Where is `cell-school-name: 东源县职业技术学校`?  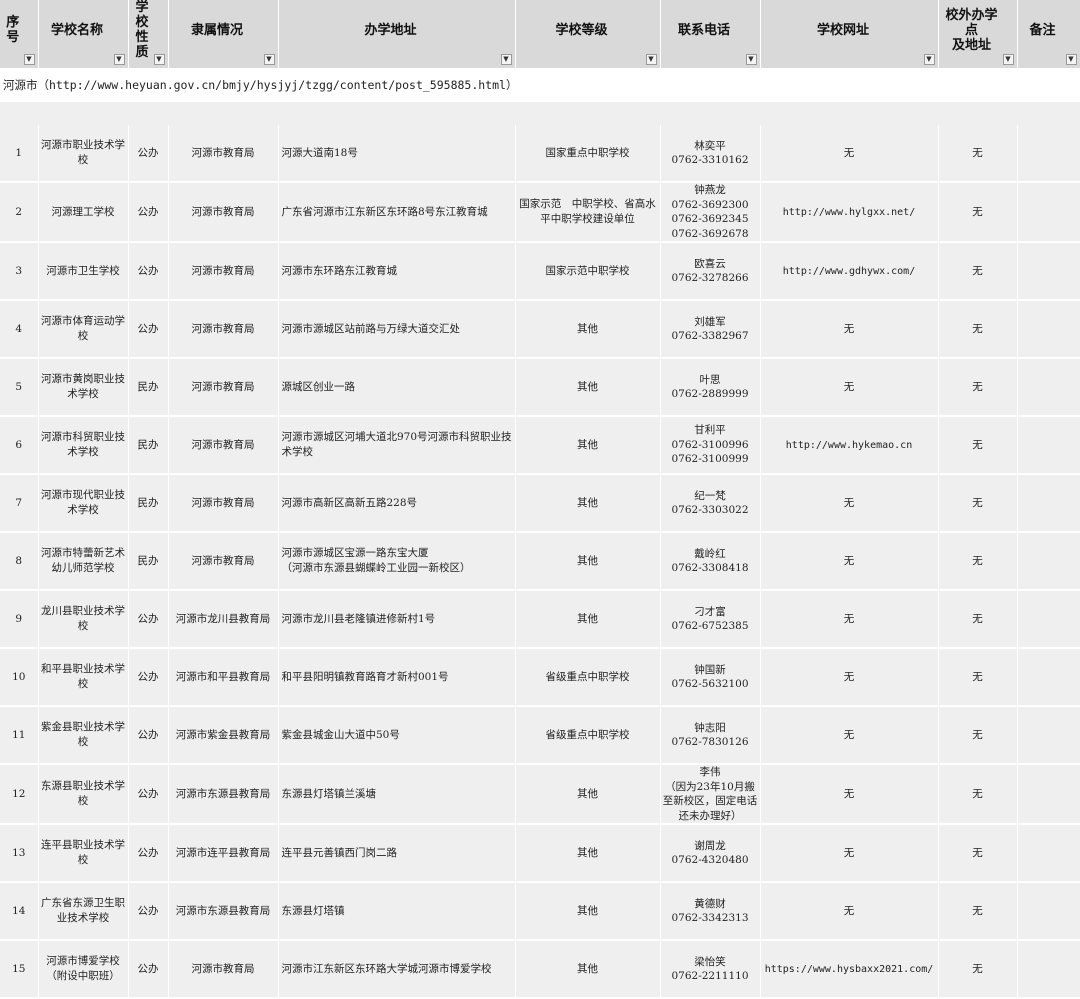 cell-school-name: 东源县职业技术学校 is located at coordinates (83, 794).